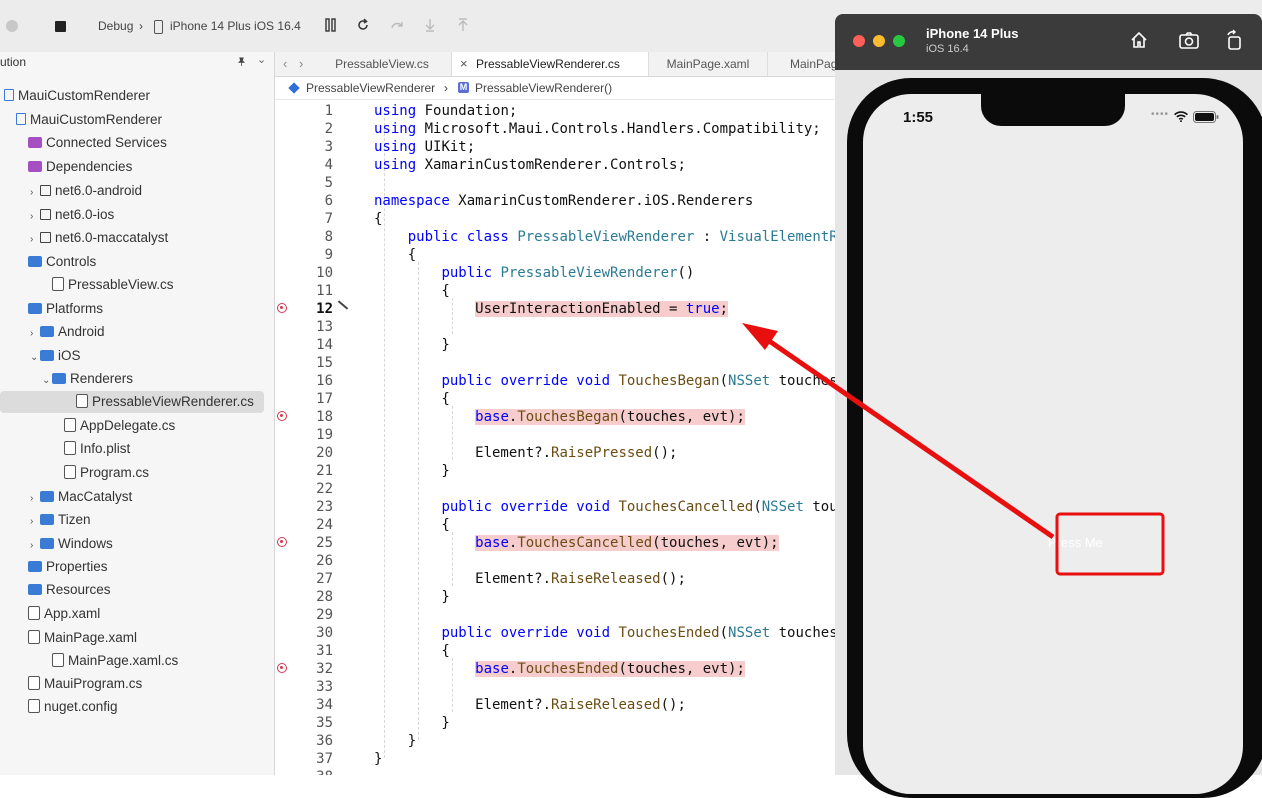  What do you see at coordinates (72, 215) in the screenshot?
I see `sidebar-item: › net6.0-ios` at bounding box center [72, 215].